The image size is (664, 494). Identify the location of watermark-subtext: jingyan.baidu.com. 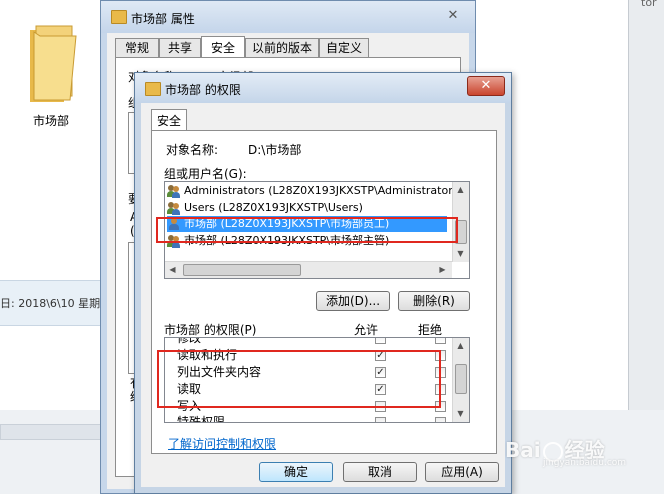
(585, 463).